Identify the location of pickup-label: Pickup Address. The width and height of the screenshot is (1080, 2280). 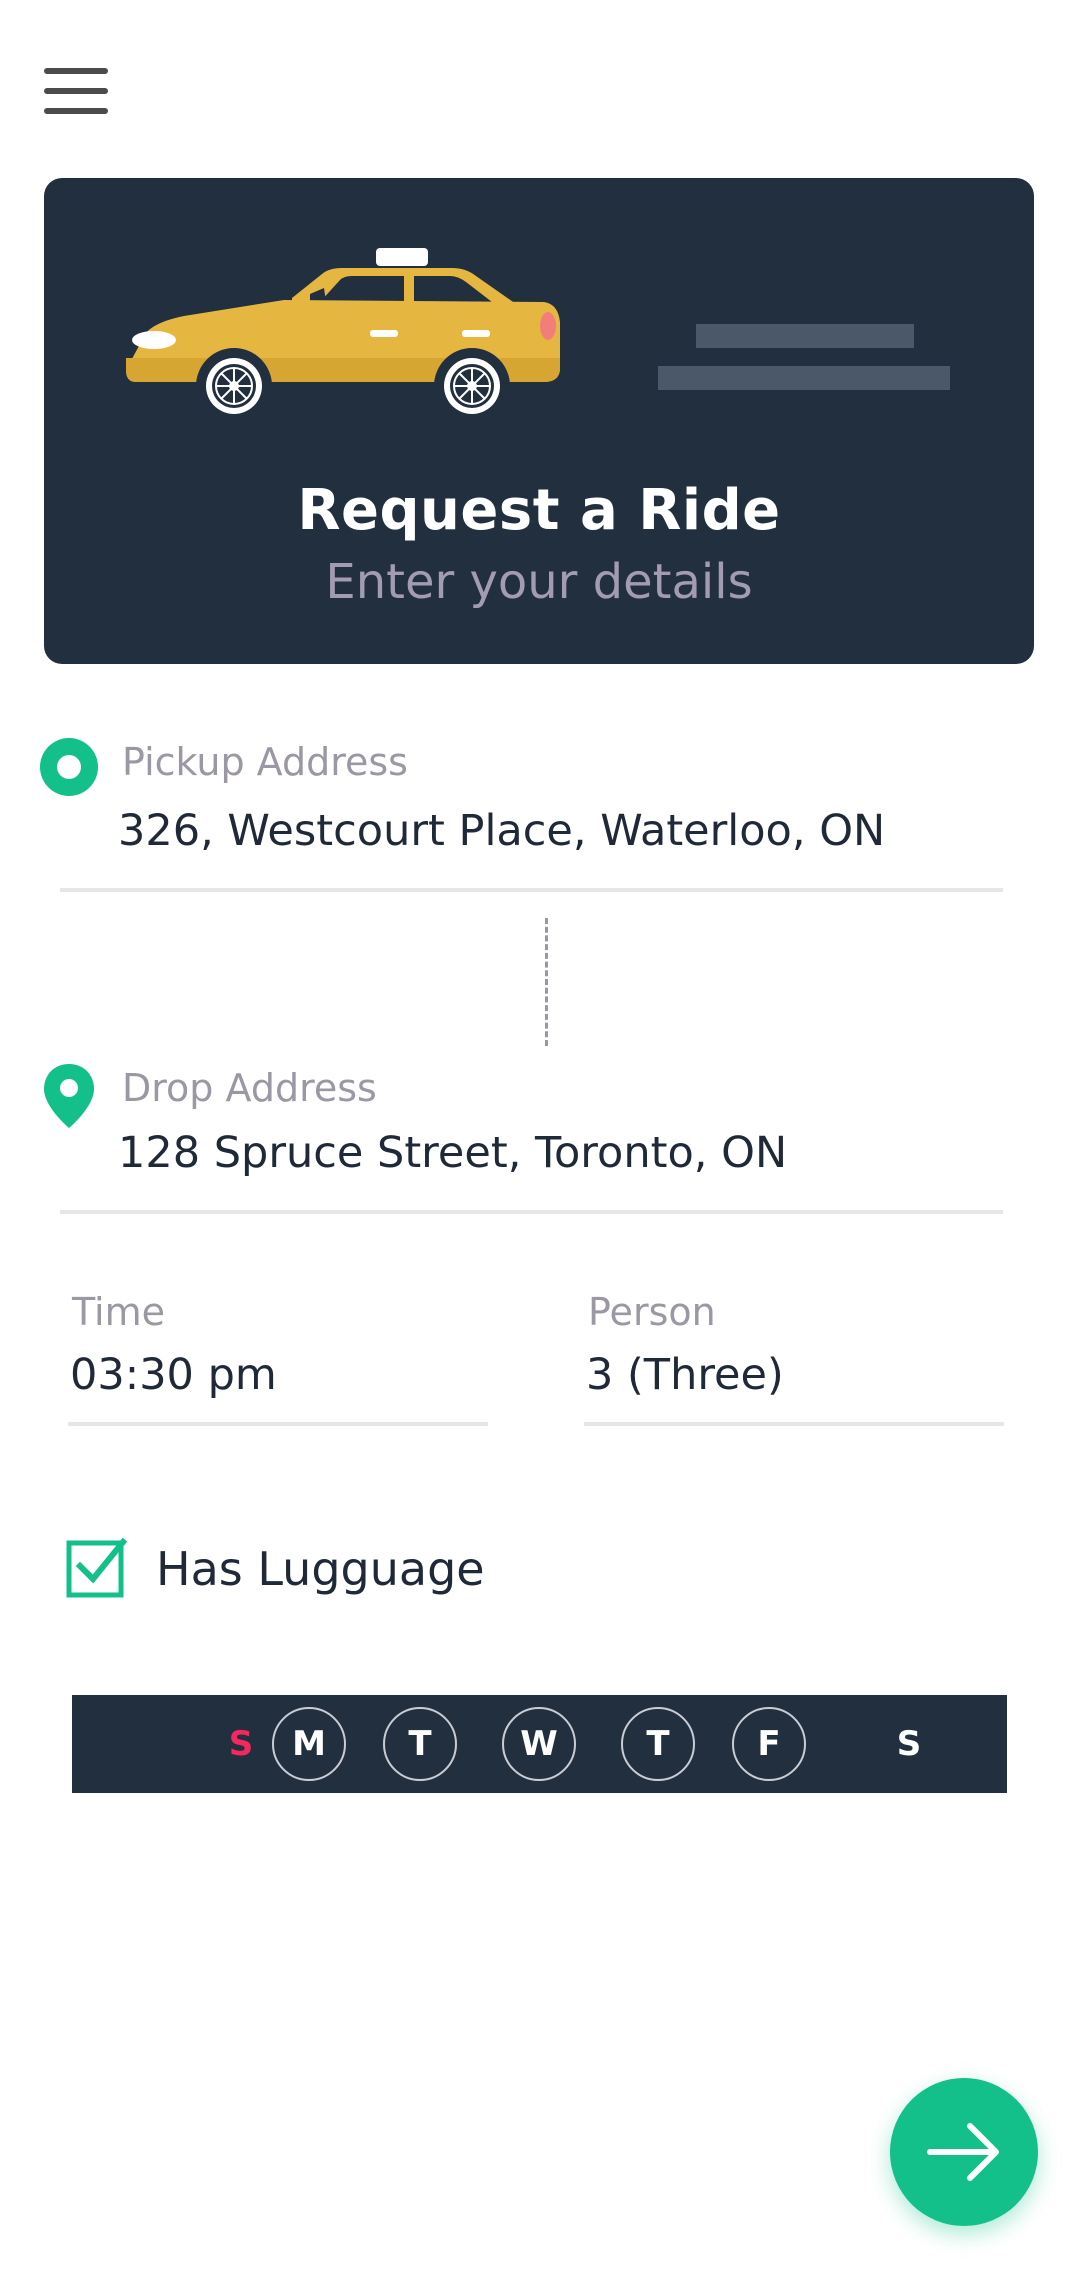
(265, 762).